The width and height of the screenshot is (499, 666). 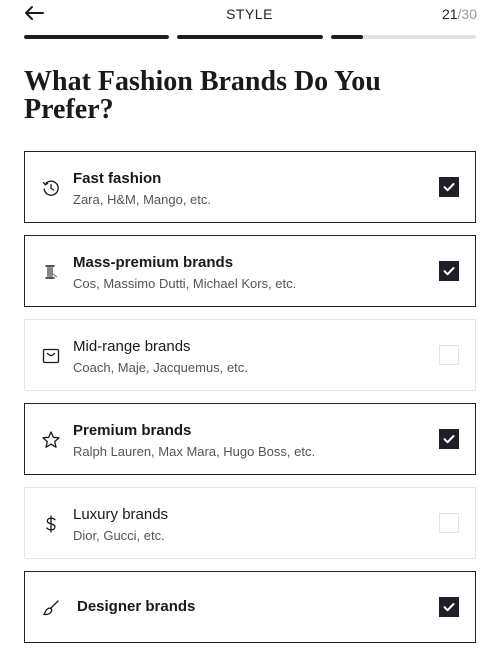 What do you see at coordinates (185, 283) in the screenshot?
I see `option-examples: Cos, Massimo Dutti, Michael Kors, etc.` at bounding box center [185, 283].